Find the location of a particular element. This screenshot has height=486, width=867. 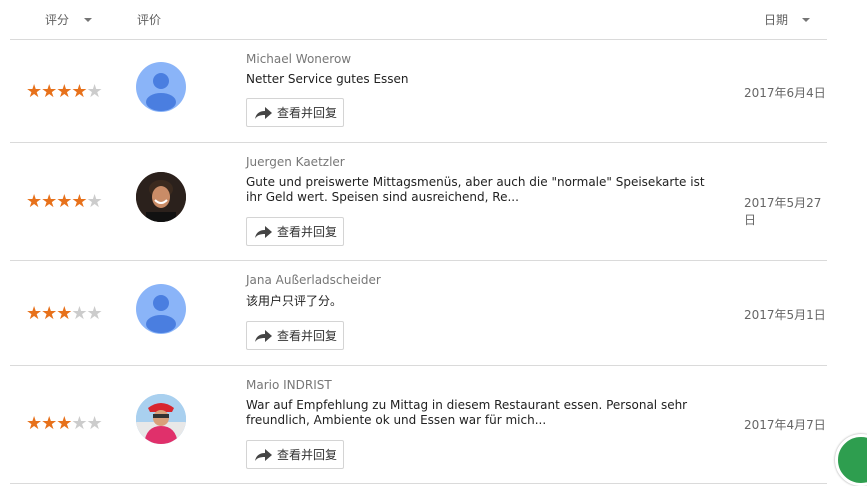

review-author: Michael Wonerow is located at coordinates (298, 59).